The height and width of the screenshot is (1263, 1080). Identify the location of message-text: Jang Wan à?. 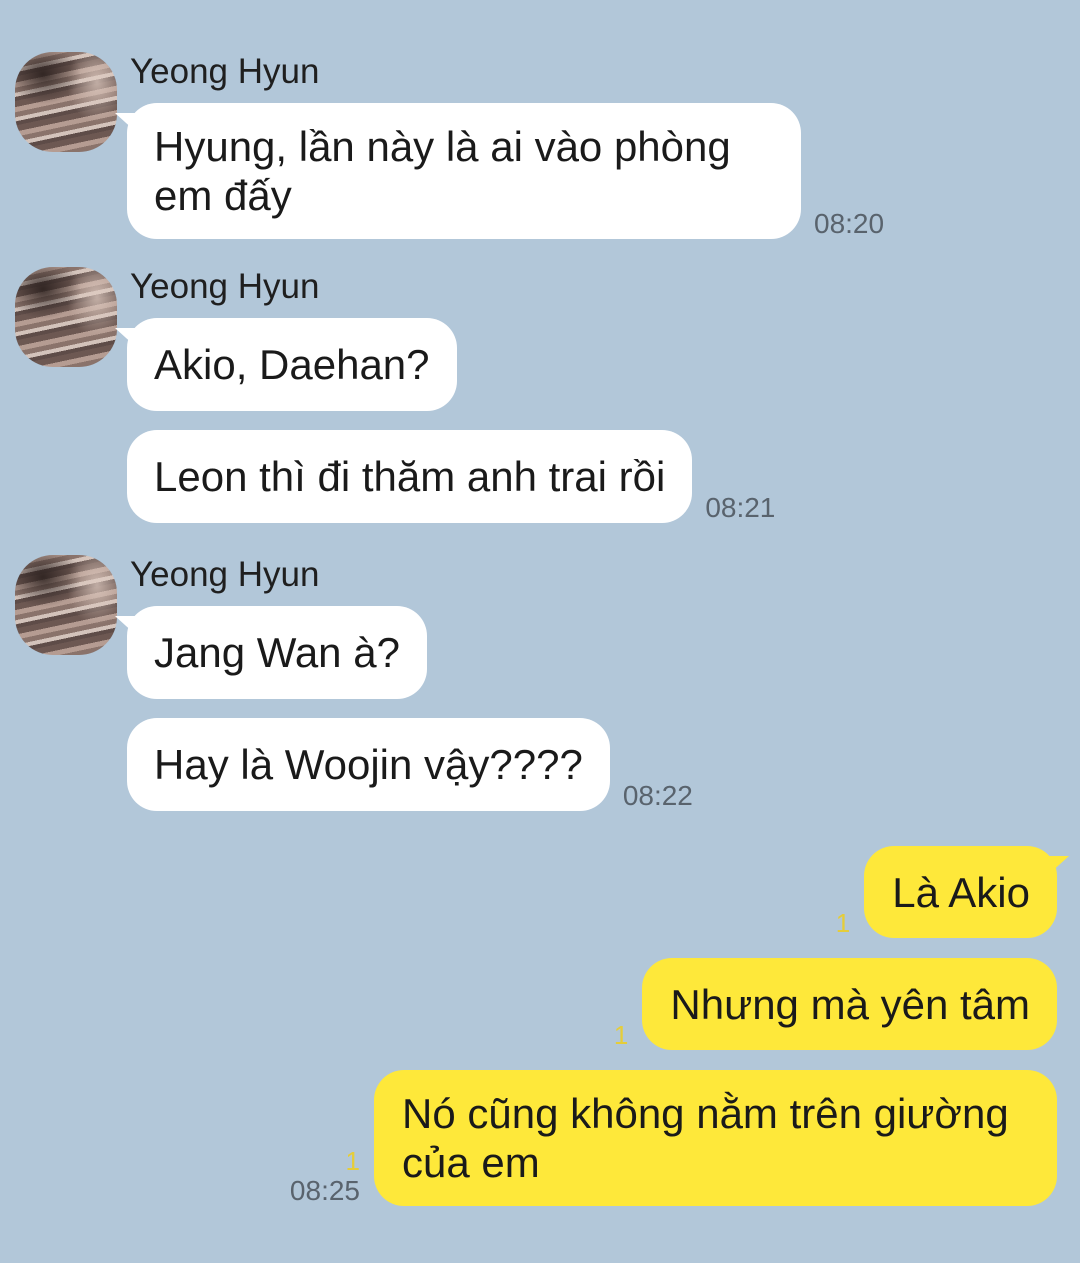
(277, 652).